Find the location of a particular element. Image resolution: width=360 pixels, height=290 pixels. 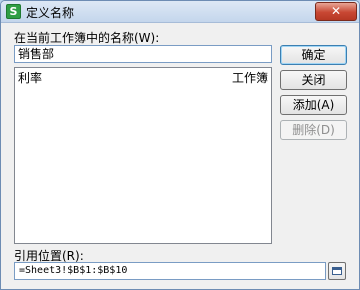

collapse-dialog-icon is located at coordinates (337, 271).